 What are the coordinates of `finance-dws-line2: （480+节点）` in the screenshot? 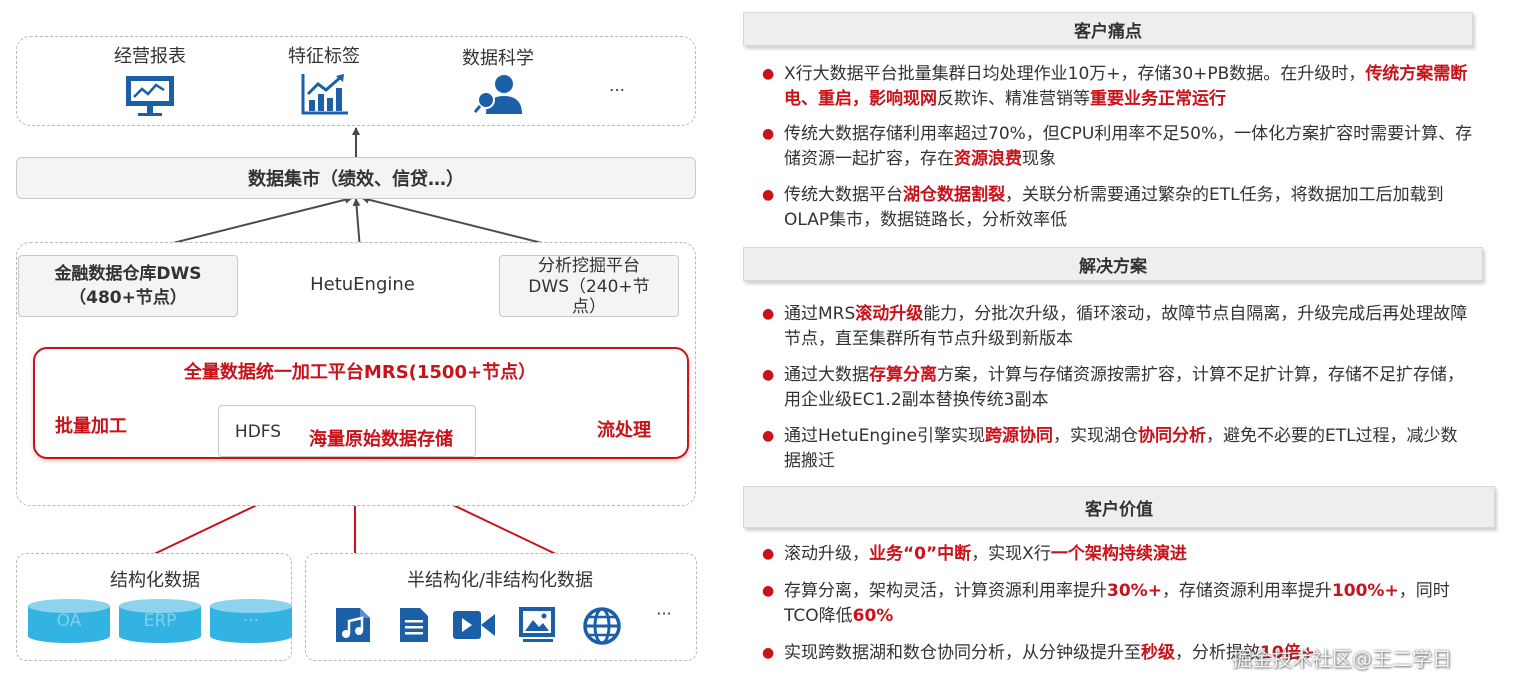 It's located at (128, 298).